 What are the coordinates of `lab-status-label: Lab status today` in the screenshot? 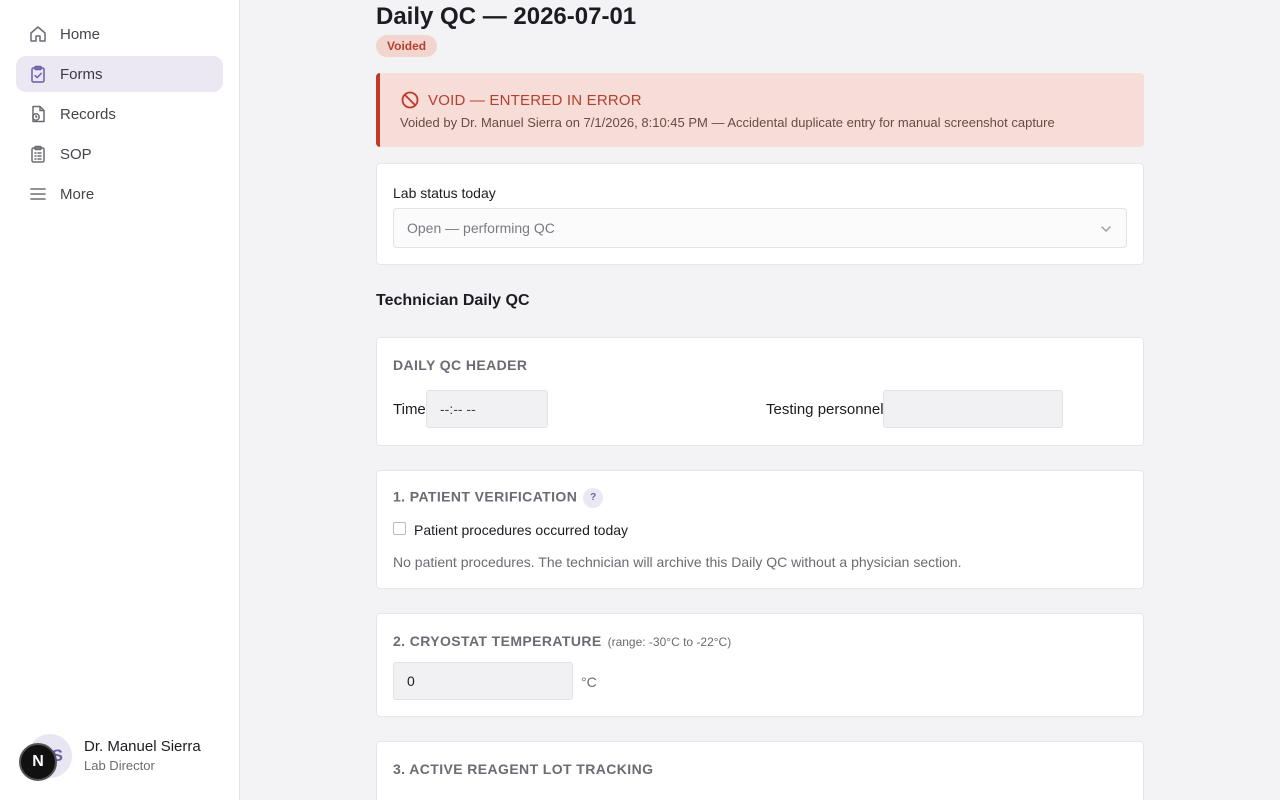 It's located at (444, 193).